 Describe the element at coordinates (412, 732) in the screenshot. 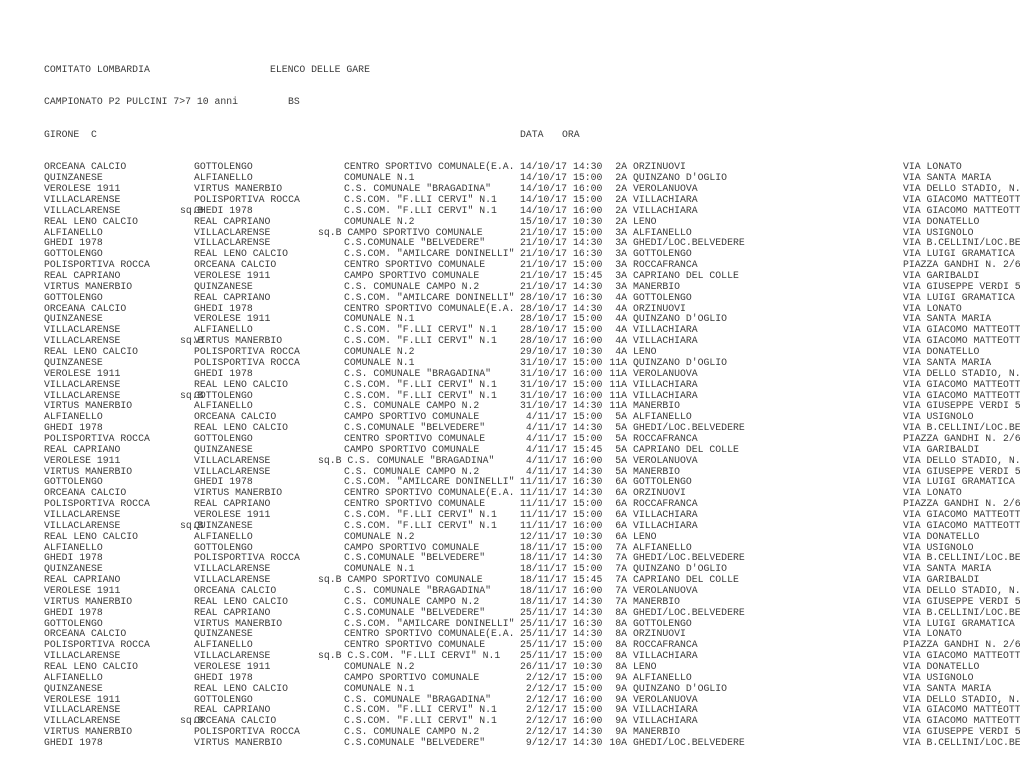

I see `venue: C.S. COMUNALE CAMPO N.2` at that location.